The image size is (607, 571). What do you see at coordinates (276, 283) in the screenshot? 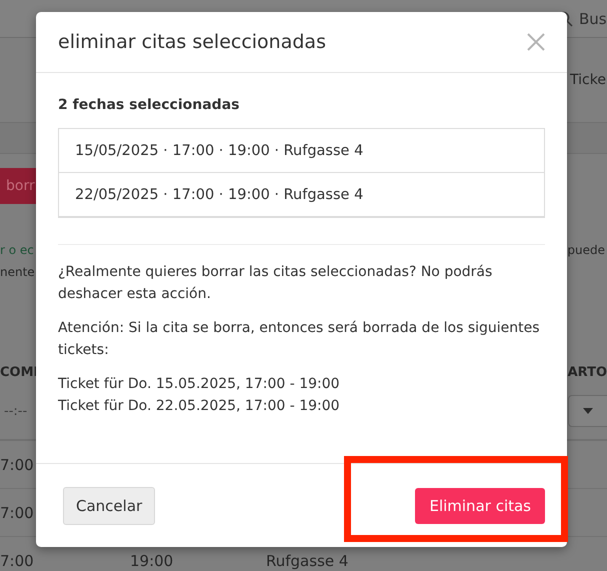
I see `confirm-question: ¿Realmente quieres borrar las citas seleccionadas? No podrás deshacer esta acción.` at bounding box center [276, 283].